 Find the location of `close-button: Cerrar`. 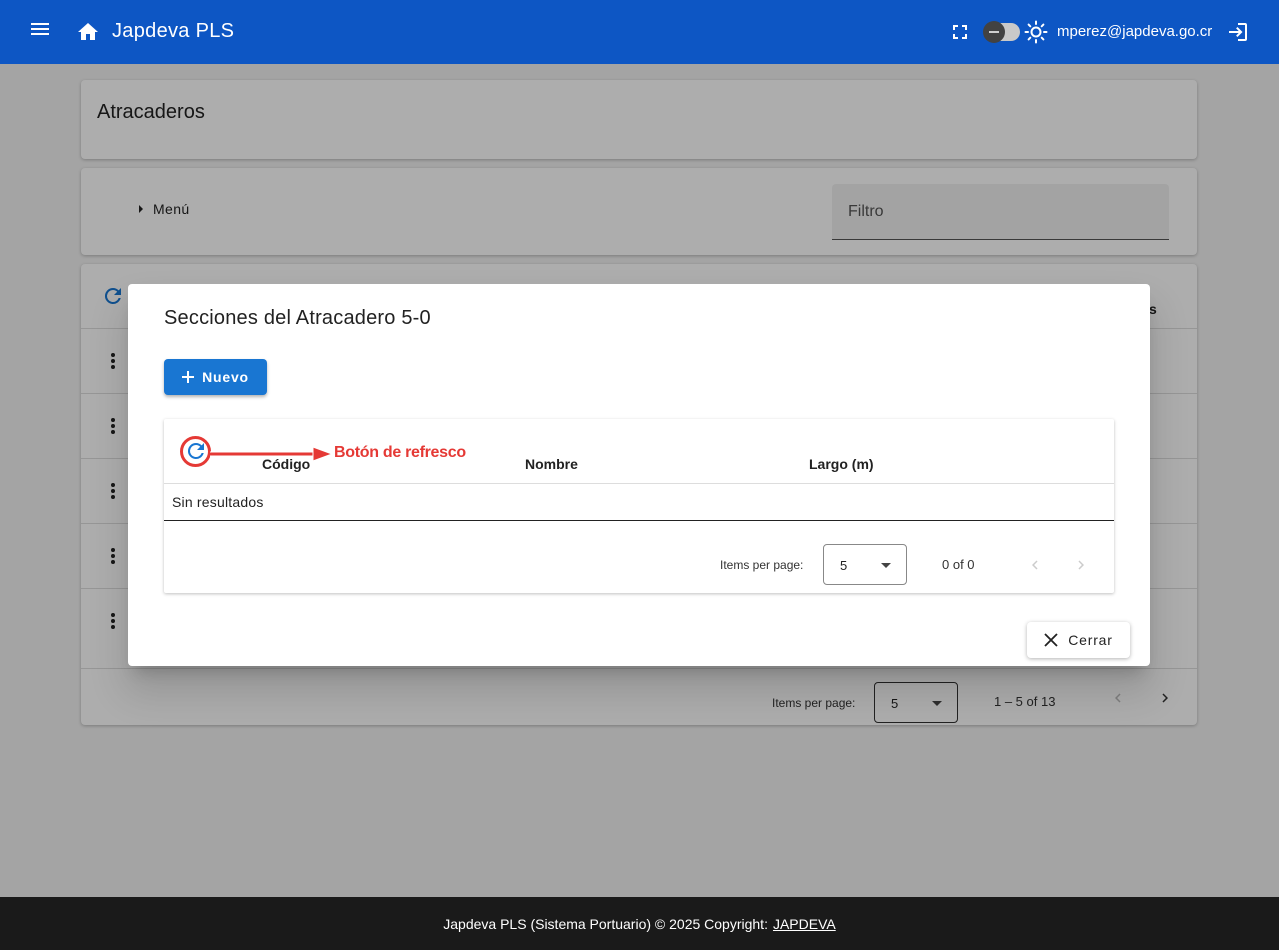

close-button: Cerrar is located at coordinates (1078, 640).